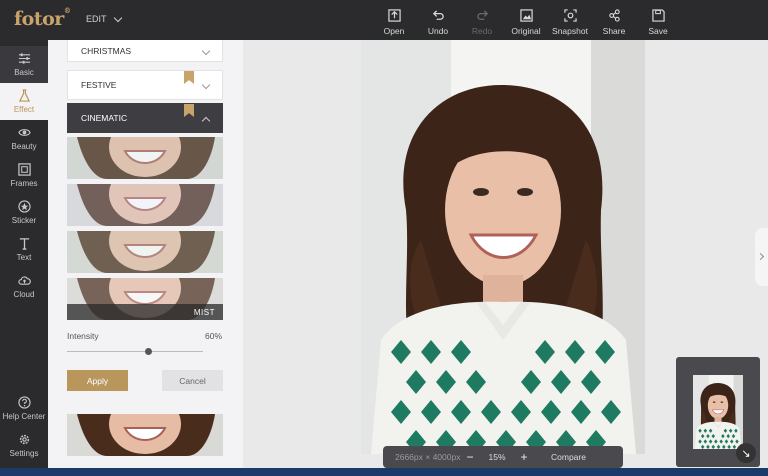 This screenshot has width=768, height=476. What do you see at coordinates (97, 380) in the screenshot?
I see `apply-button: Apply` at bounding box center [97, 380].